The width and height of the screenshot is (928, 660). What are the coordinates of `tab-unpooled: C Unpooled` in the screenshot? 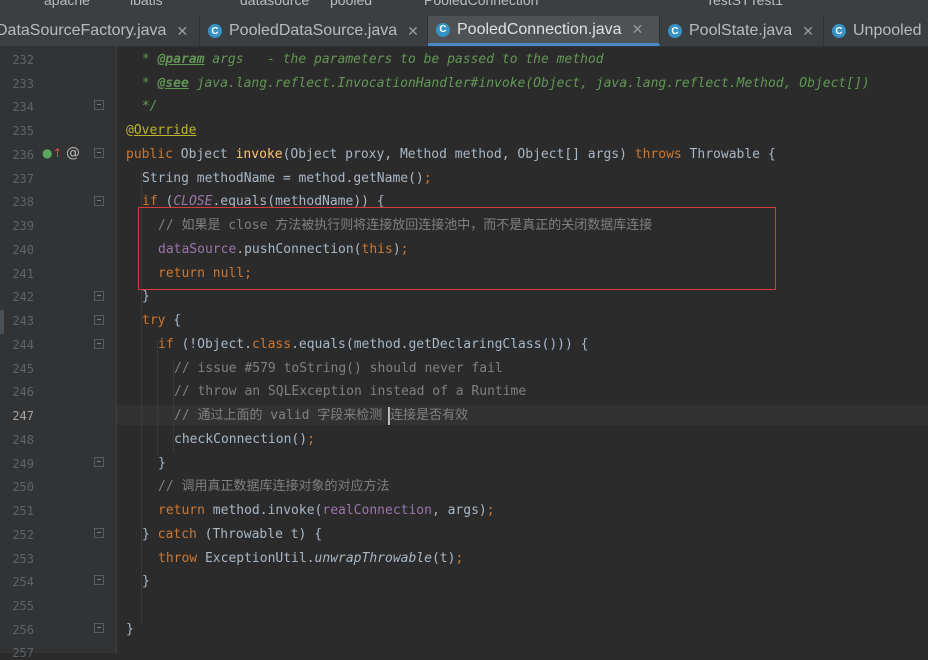 It's located at (876, 31).